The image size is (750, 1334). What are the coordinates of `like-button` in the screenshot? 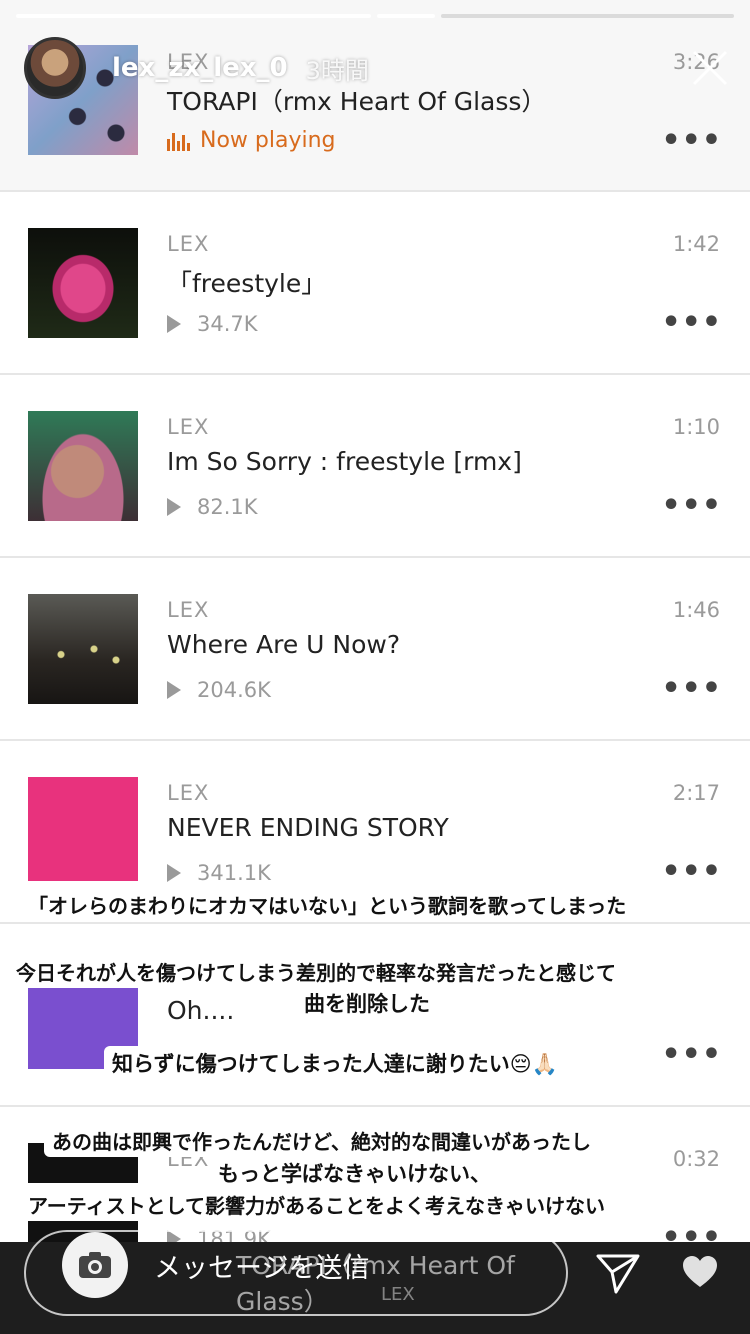 It's located at (700, 1272).